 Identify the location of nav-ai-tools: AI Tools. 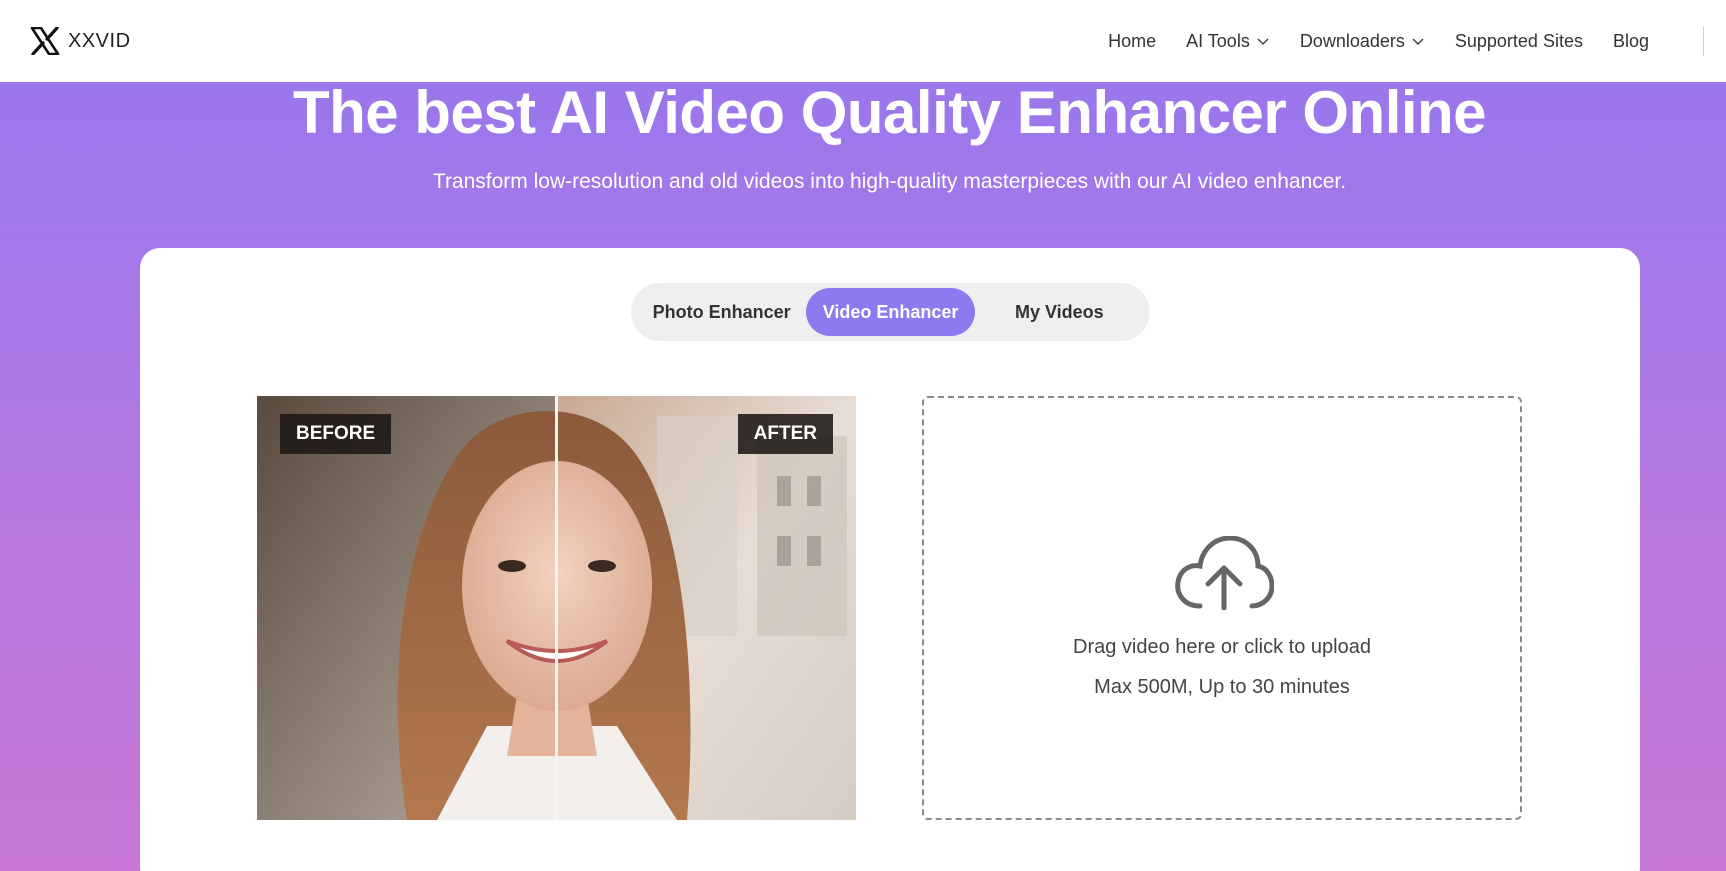
(1228, 41).